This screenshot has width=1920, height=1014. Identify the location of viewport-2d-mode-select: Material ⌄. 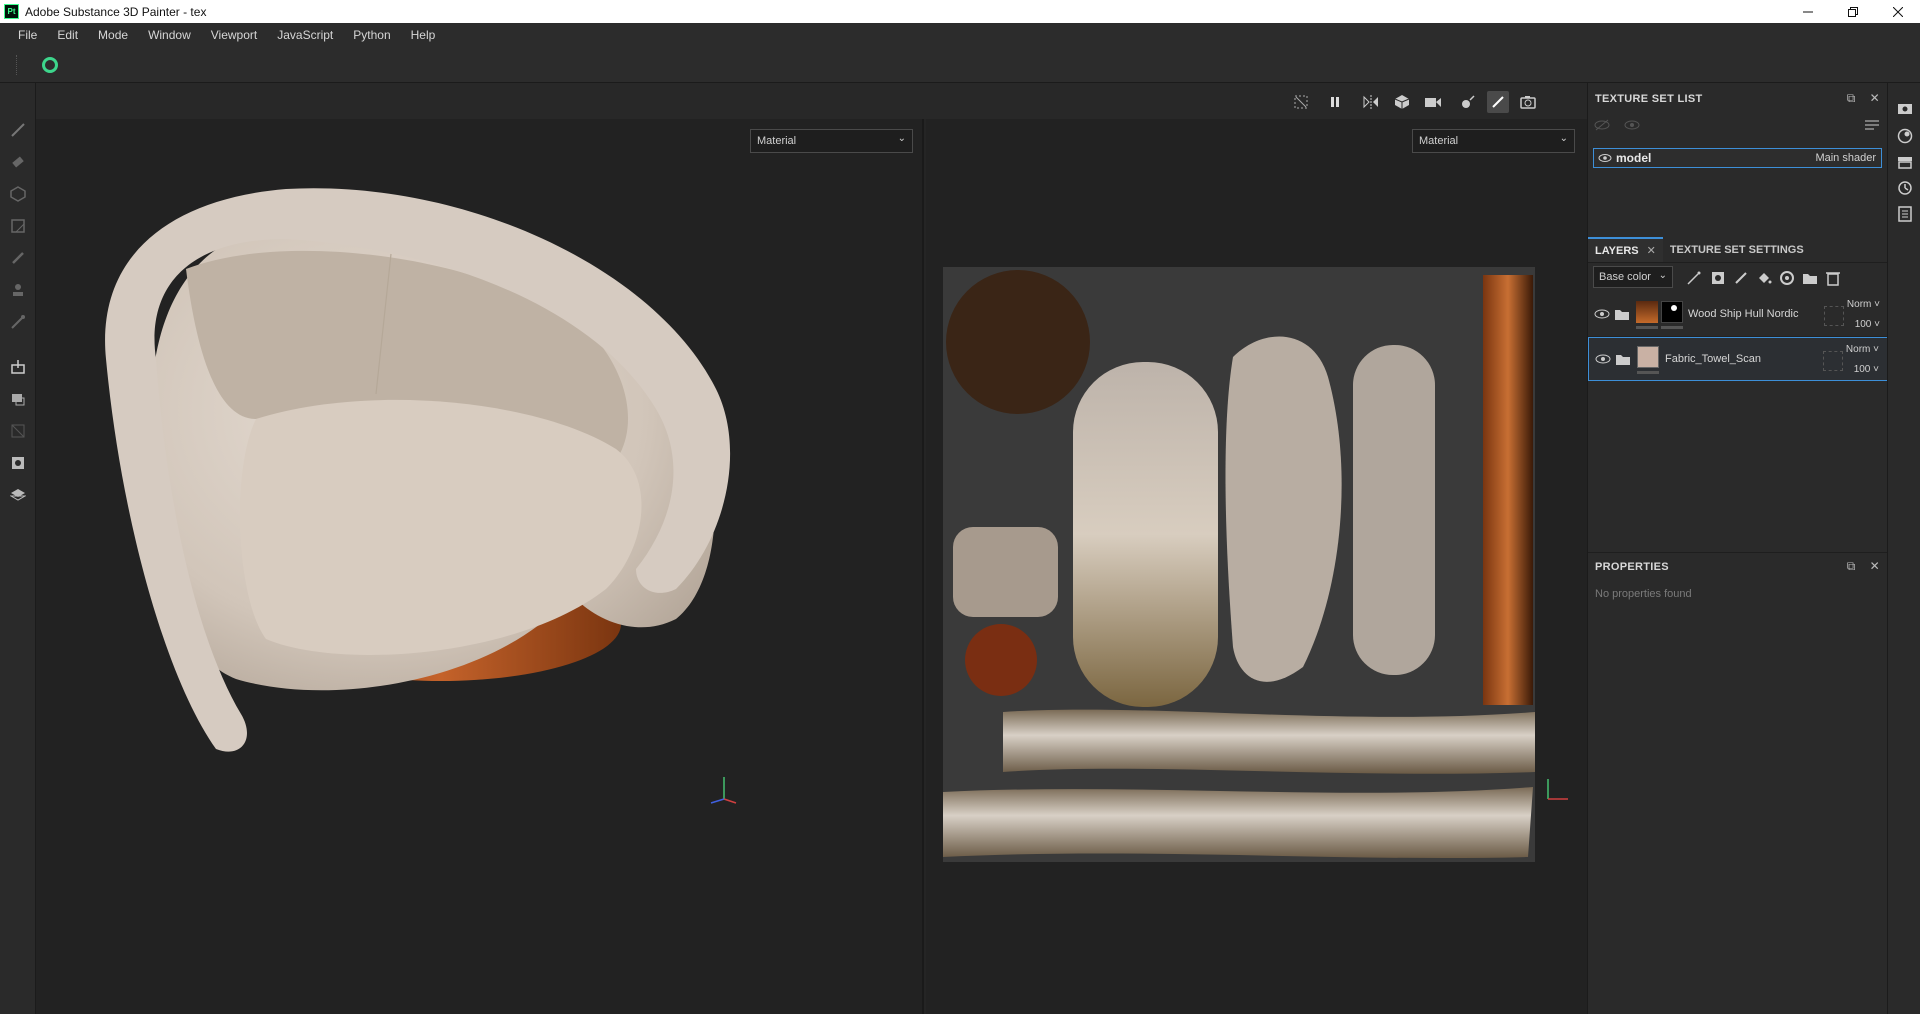
(1493, 141).